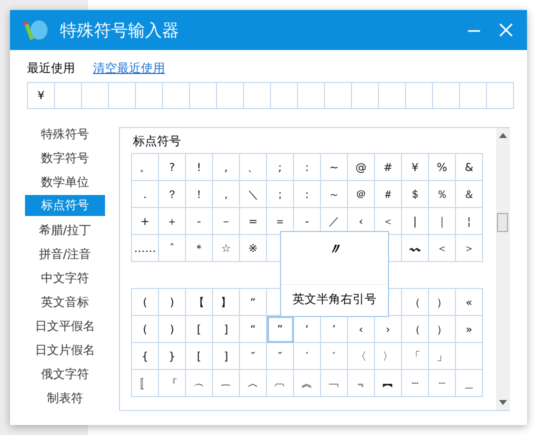  I want to click on symbol-cell: ︹, so click(280, 383).